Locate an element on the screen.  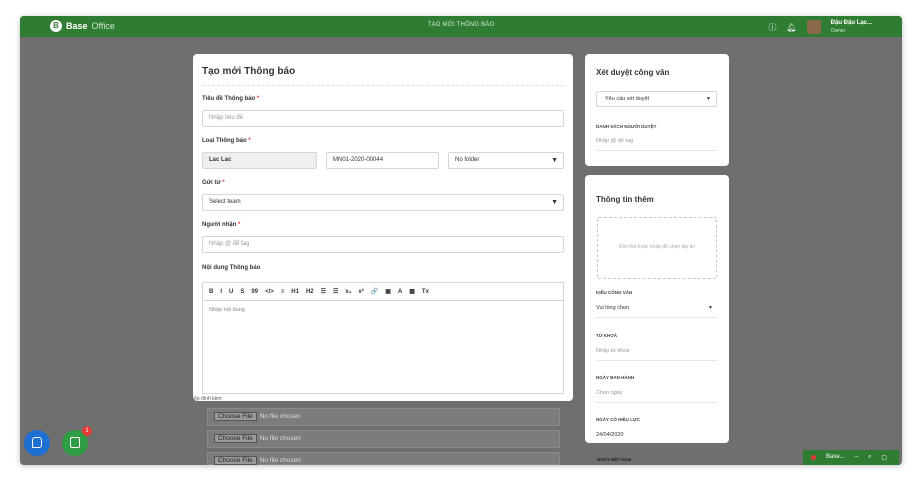
notification-badge: 1 is located at coordinates (87, 431).